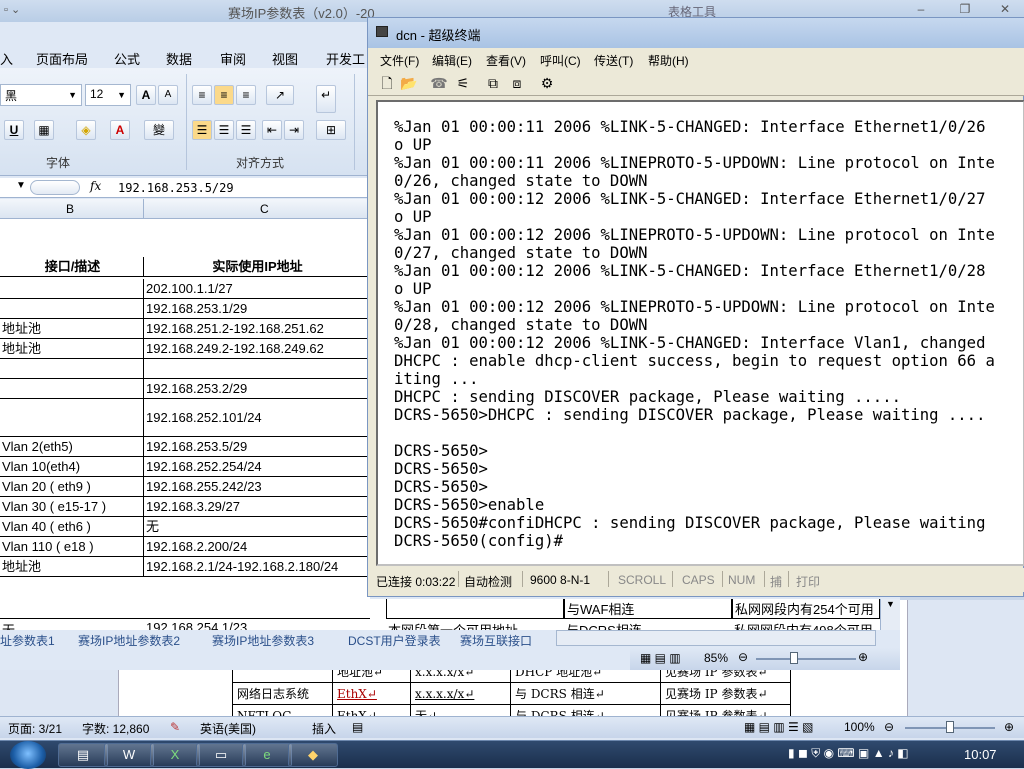  I want to click on menu-help: 帮助(H), so click(668, 60).